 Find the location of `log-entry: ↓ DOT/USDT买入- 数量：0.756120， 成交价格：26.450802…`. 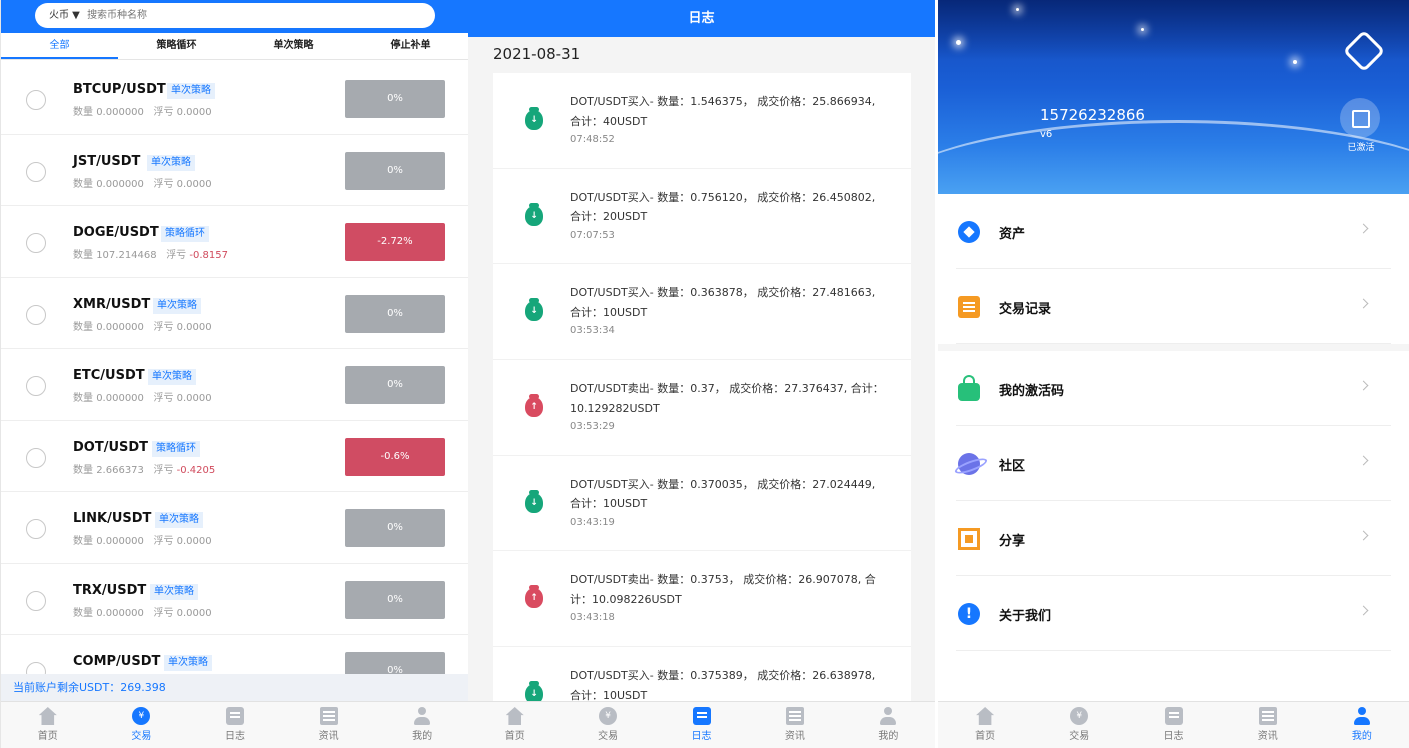

log-entry: ↓ DOT/USDT买入- 数量：0.756120， 成交价格：26.450802… is located at coordinates (702, 217).